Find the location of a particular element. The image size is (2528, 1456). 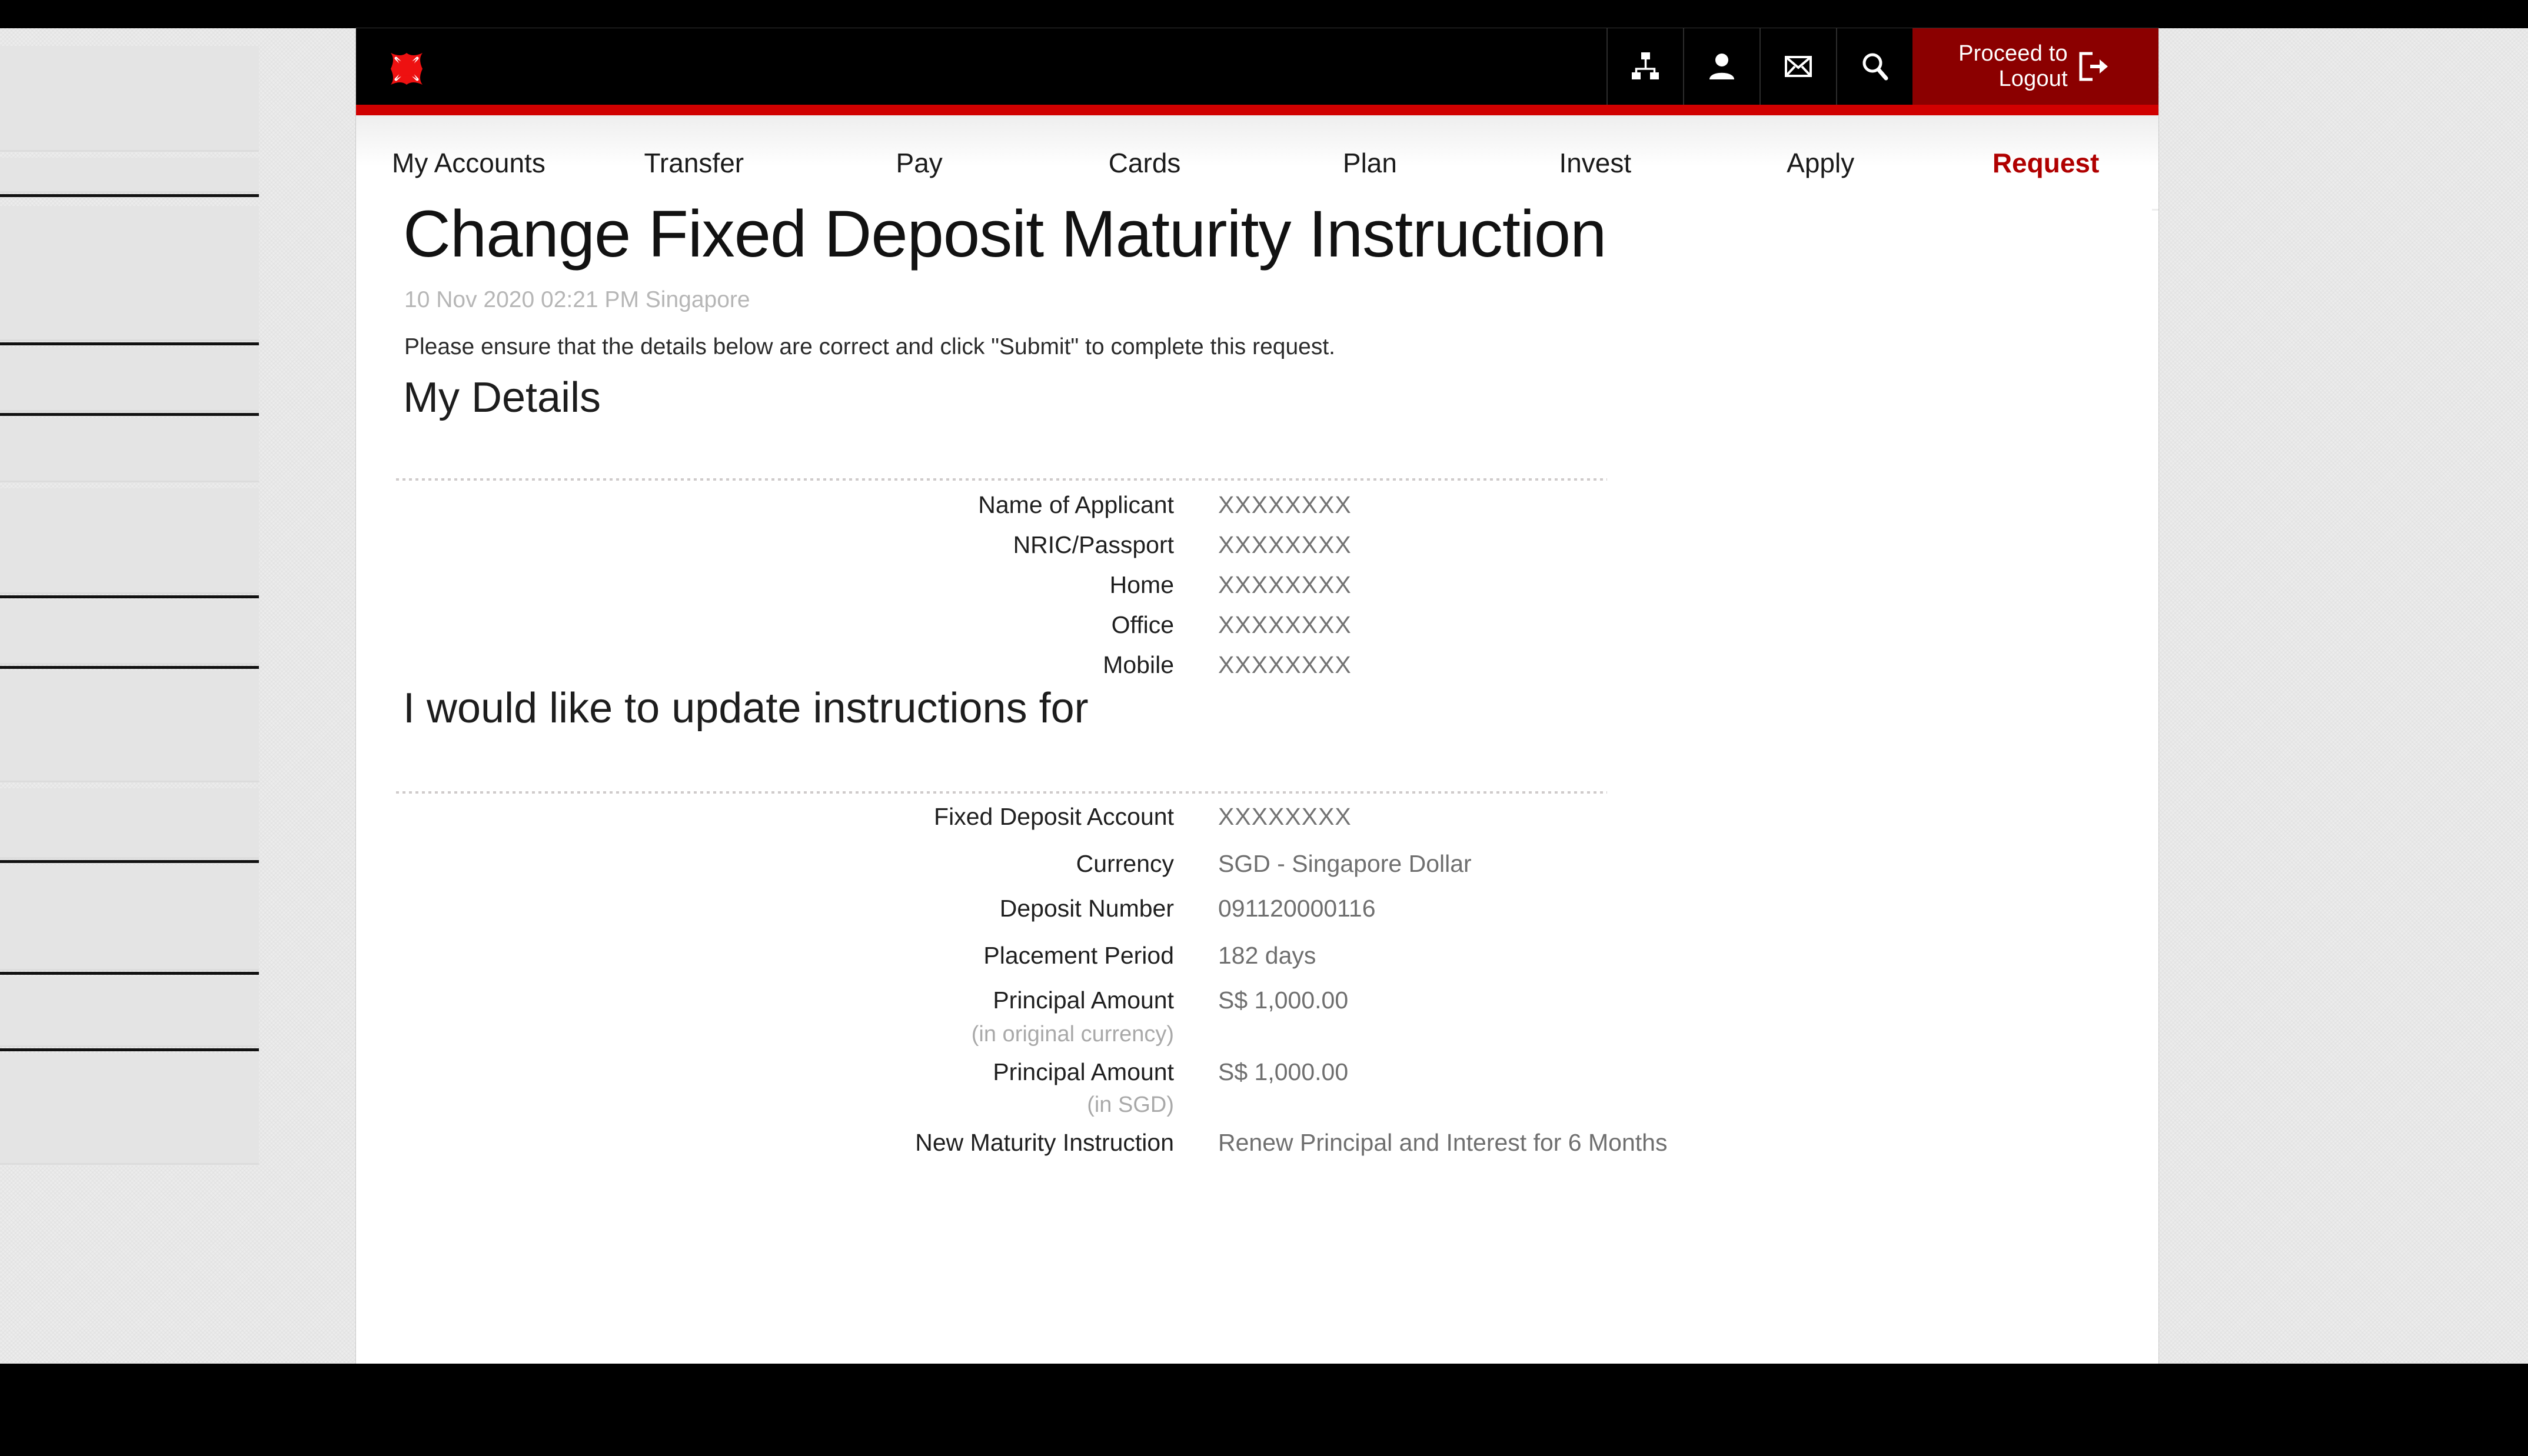

field-label: New Maturity Instruction is located at coordinates (1044, 1142).